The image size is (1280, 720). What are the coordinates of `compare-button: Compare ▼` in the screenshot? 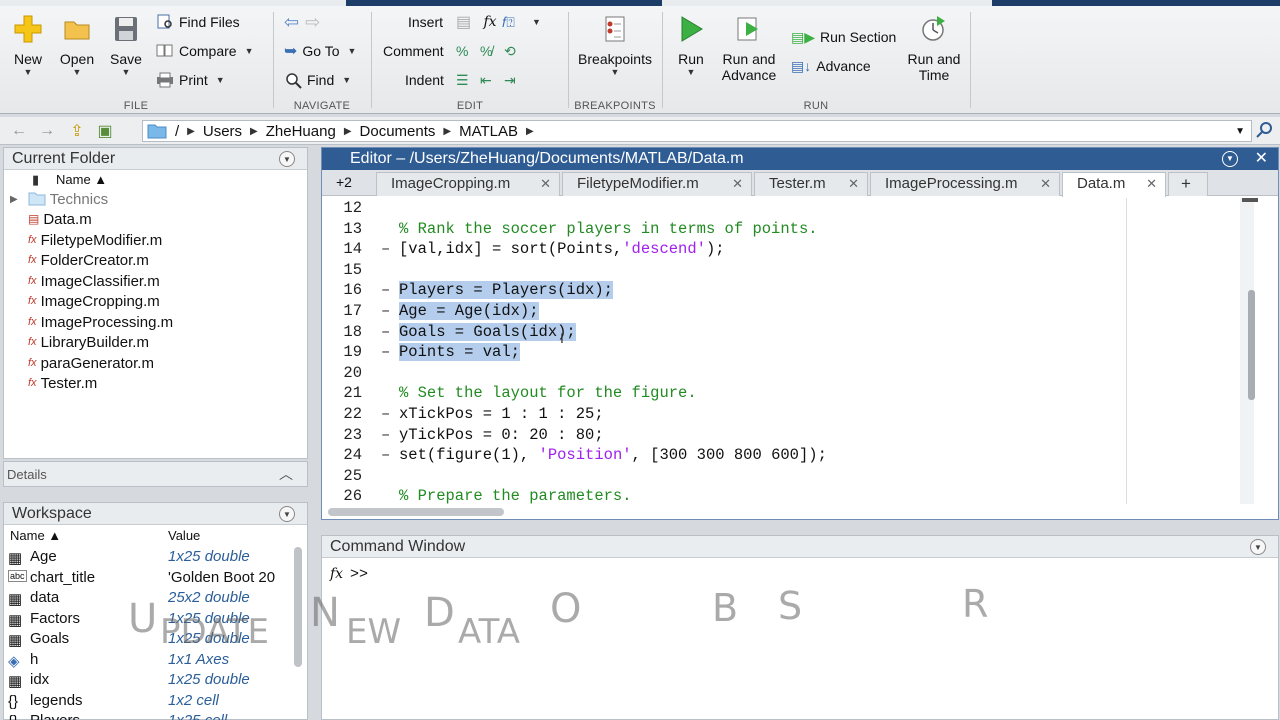 It's located at (205, 51).